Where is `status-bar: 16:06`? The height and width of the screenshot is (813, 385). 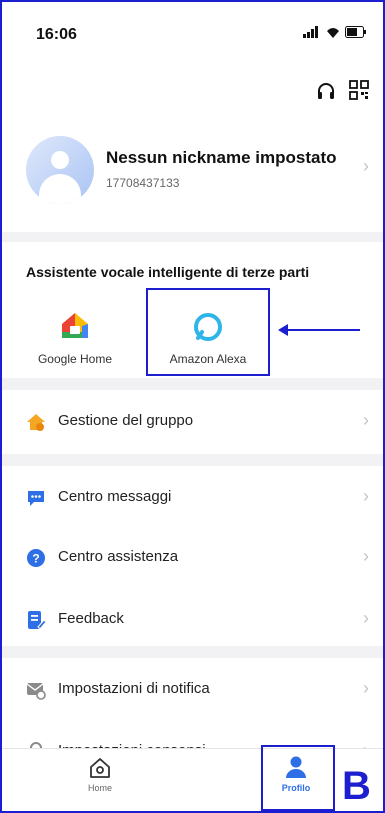 status-bar: 16:06 is located at coordinates (192, 34).